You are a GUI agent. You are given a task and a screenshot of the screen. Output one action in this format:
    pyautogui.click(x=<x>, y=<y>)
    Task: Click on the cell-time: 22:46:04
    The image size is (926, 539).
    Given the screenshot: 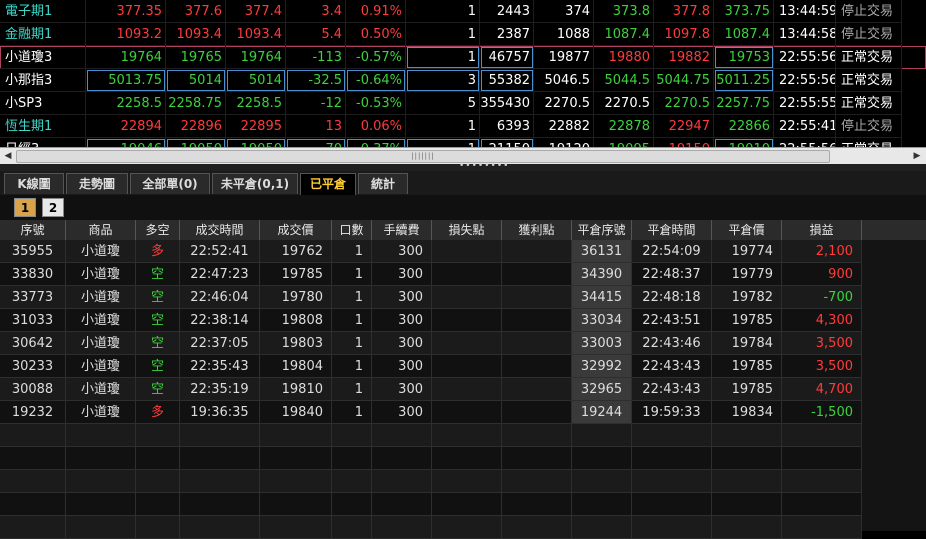 What is the action you would take?
    pyautogui.click(x=220, y=297)
    